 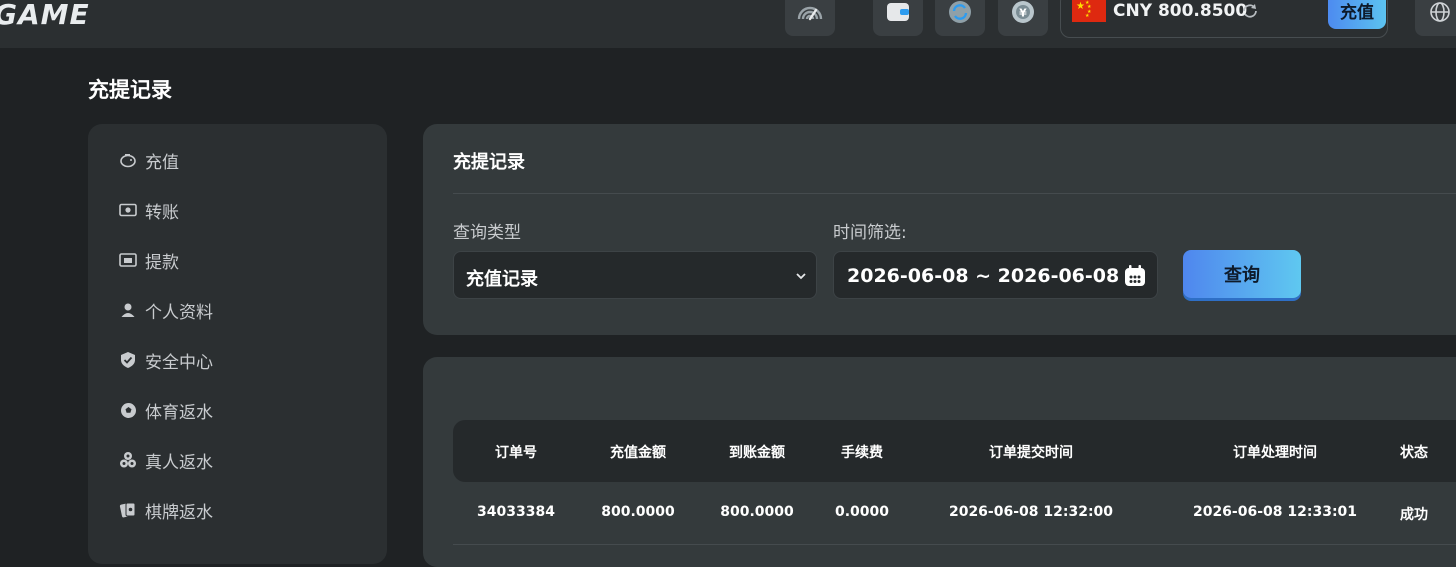 I want to click on time-filter-label: 时间筛选:, so click(x=870, y=233).